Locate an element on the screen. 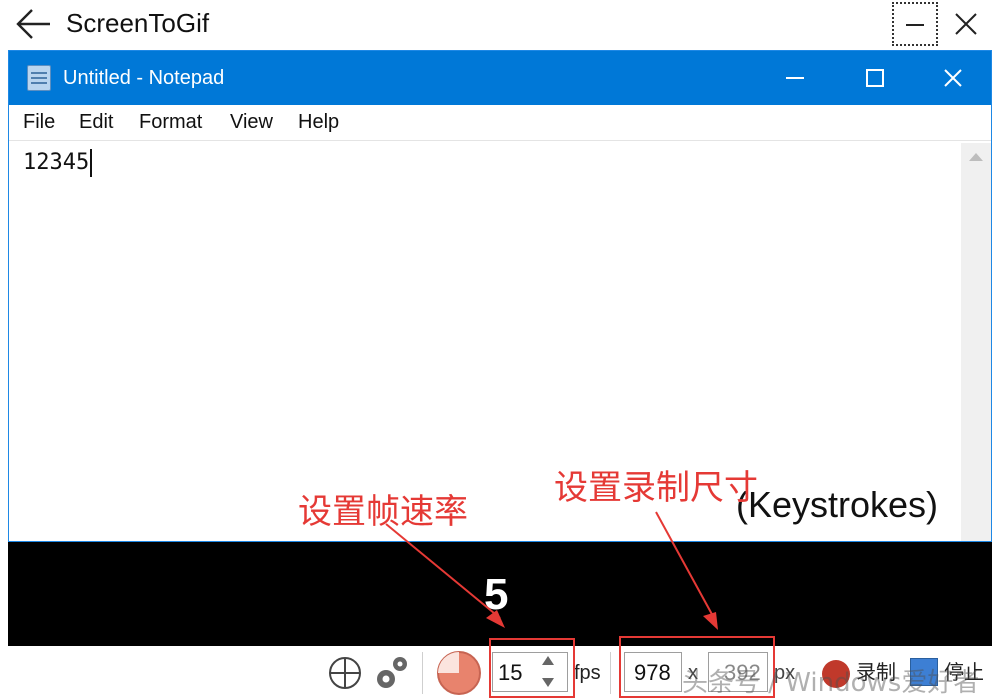 The image size is (1000, 700). notepad-content: 12345 is located at coordinates (56, 162).